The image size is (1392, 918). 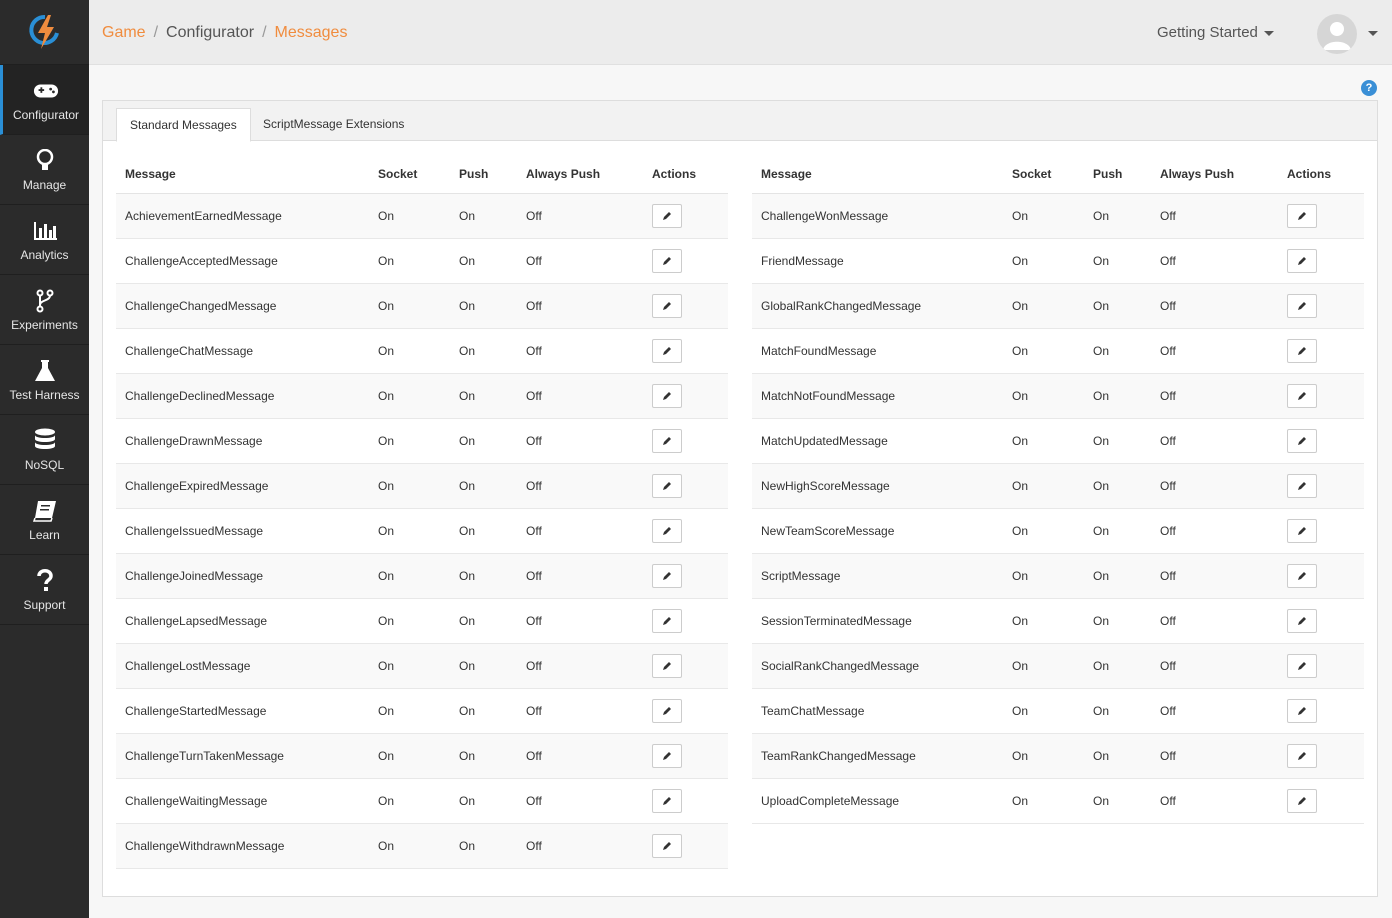 I want to click on sidebar-item-nosql: NoSQL, so click(x=44, y=450).